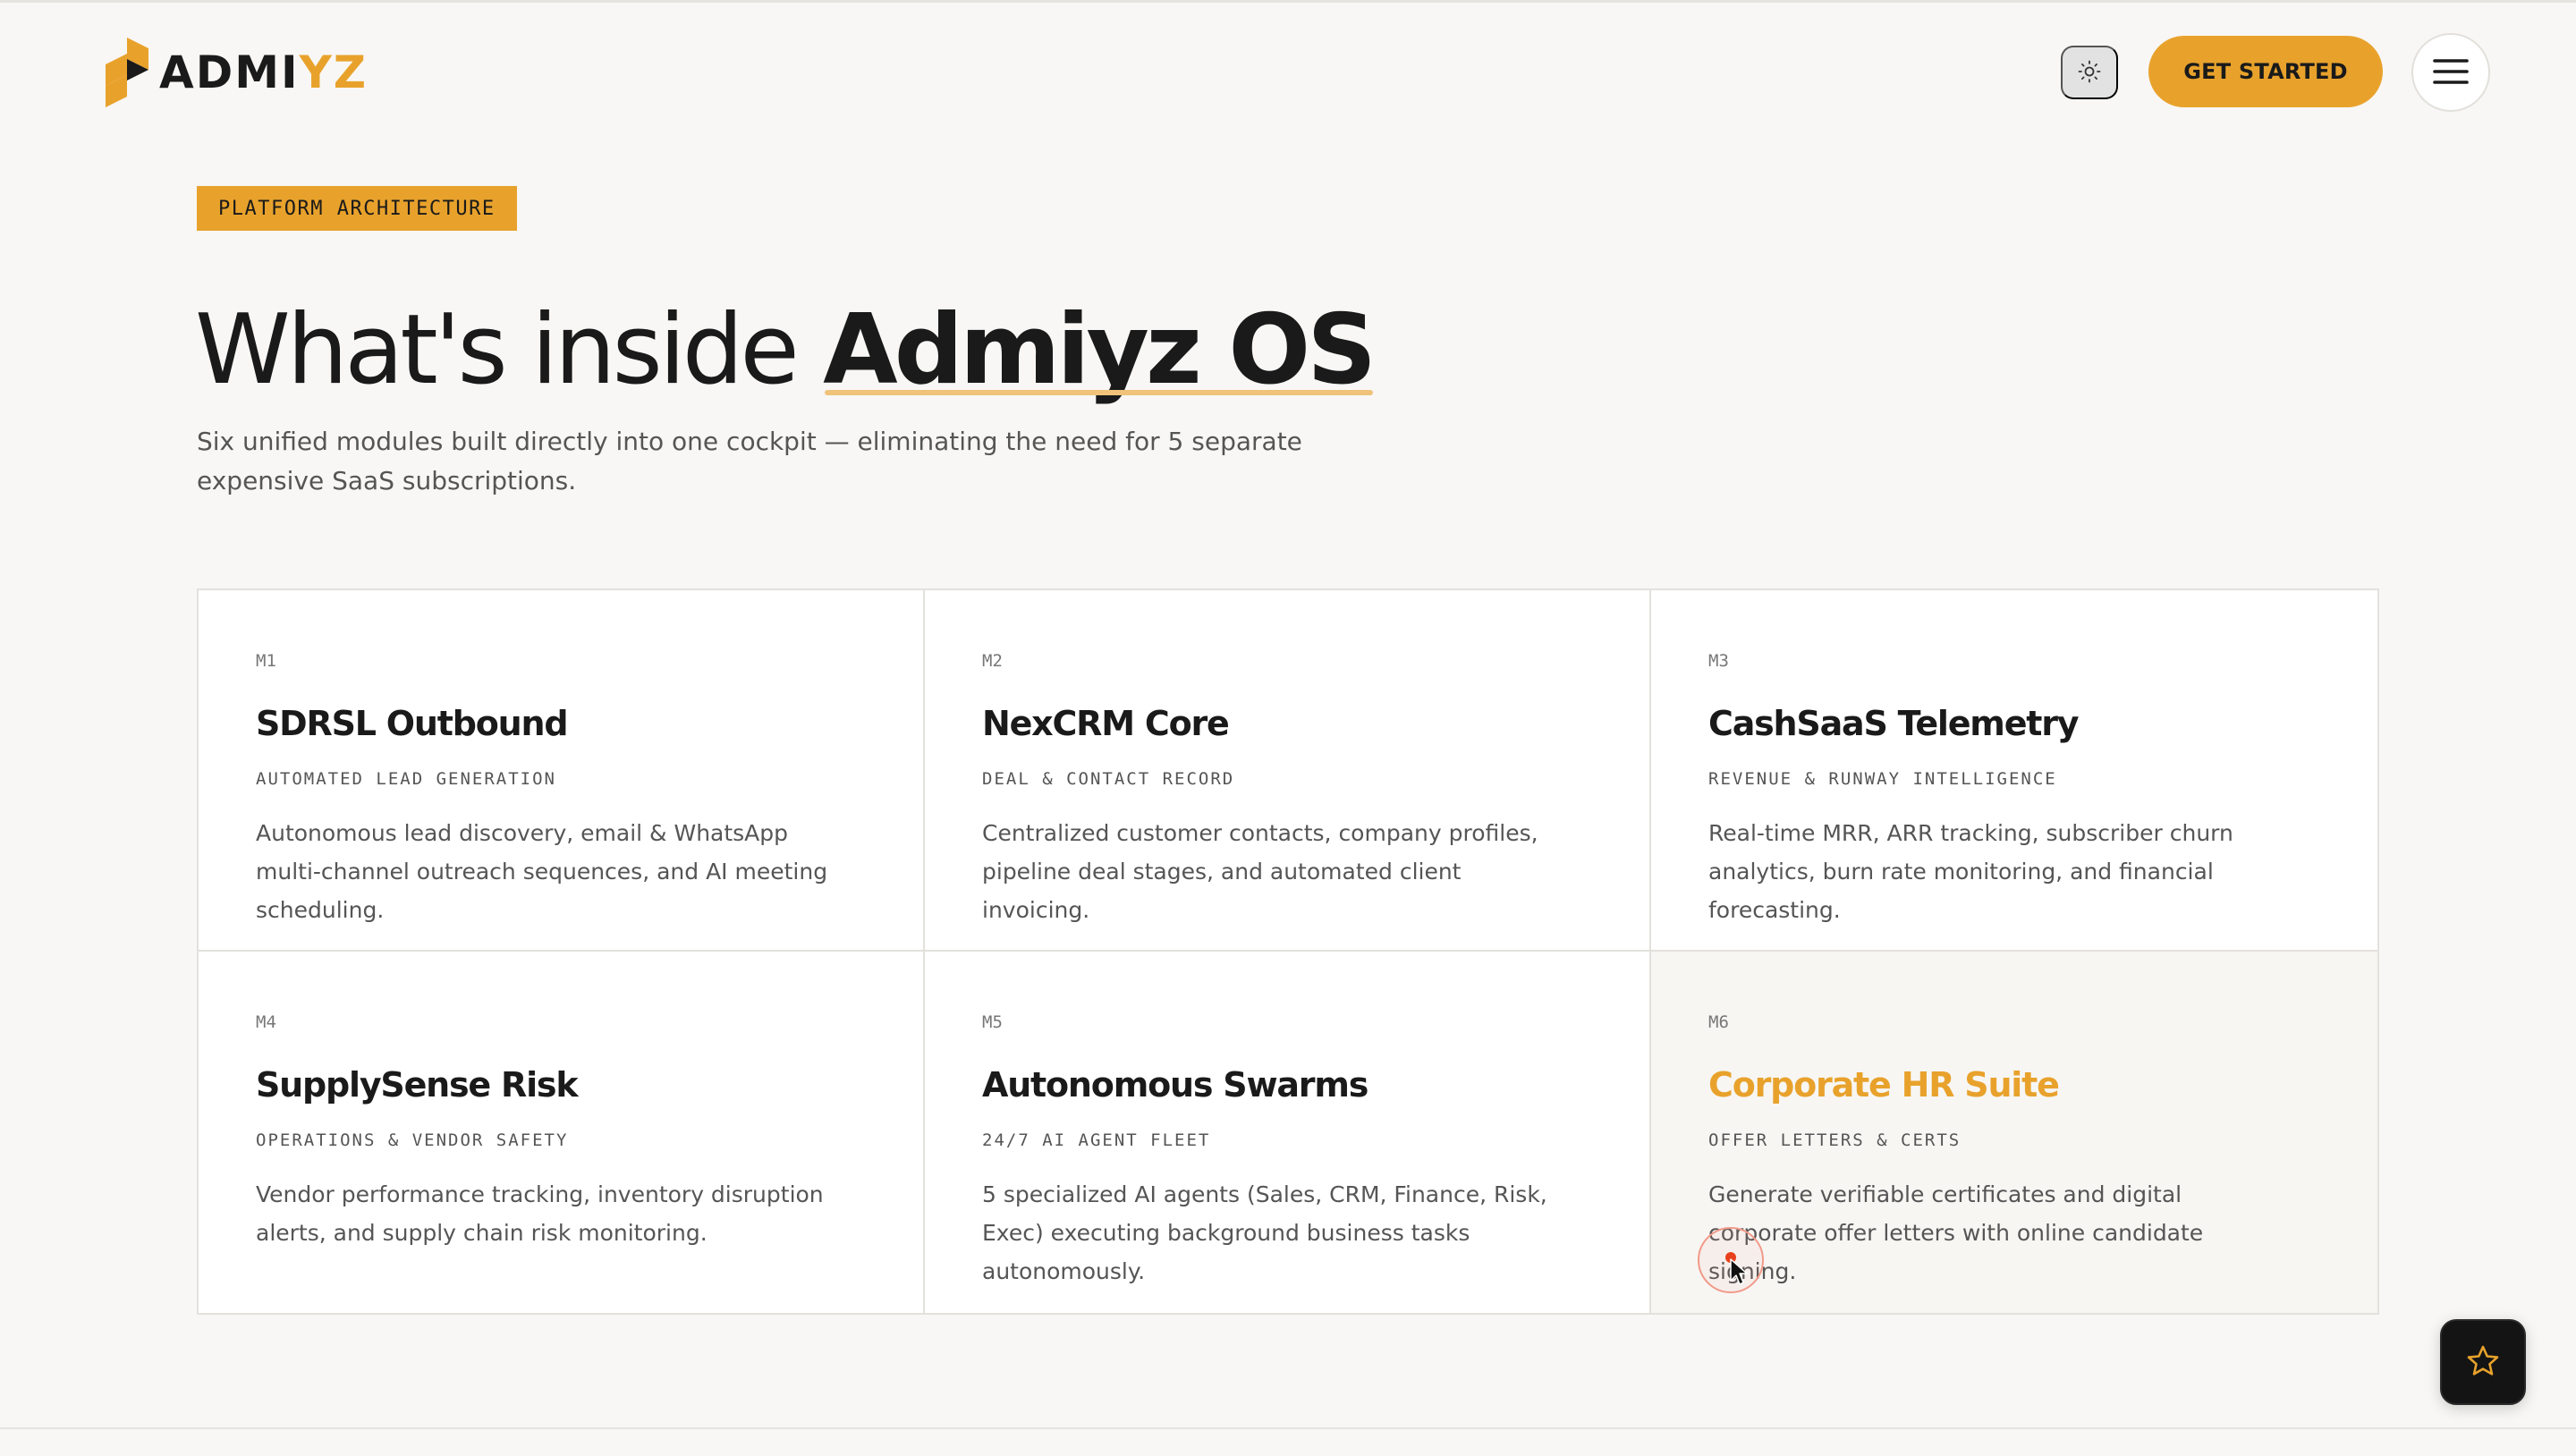 This screenshot has width=2576, height=1456. What do you see at coordinates (1175, 1085) in the screenshot?
I see `module-title: Autonomous Swarms` at bounding box center [1175, 1085].